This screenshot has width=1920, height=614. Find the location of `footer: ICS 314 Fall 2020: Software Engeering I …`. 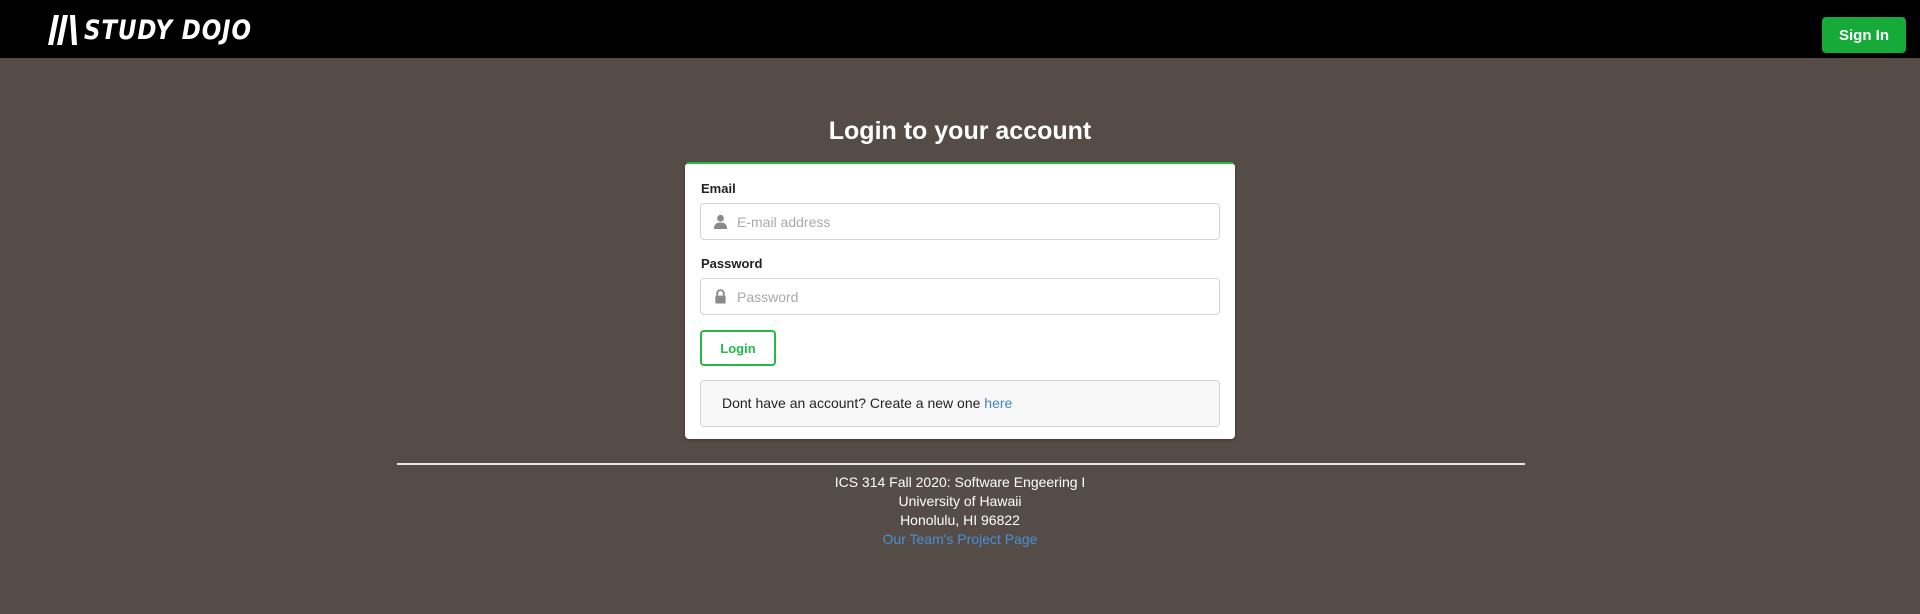

footer: ICS 314 Fall 2020: Software Engeering I … is located at coordinates (960, 511).